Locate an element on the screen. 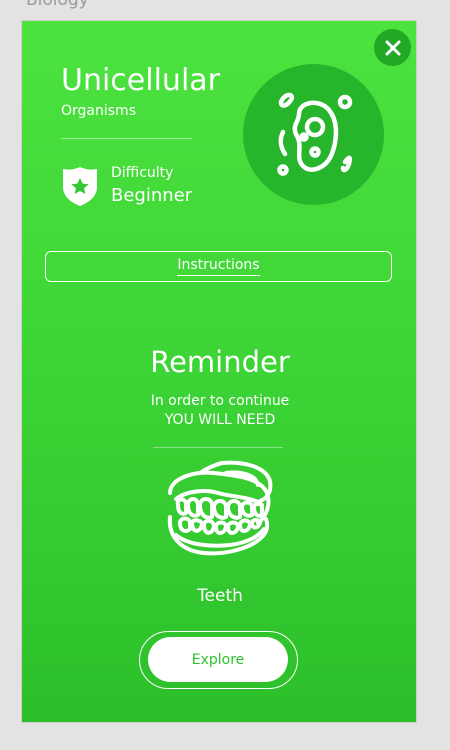 Image resolution: width=450 pixels, height=750 pixels. explore-button: Explore is located at coordinates (218, 659).